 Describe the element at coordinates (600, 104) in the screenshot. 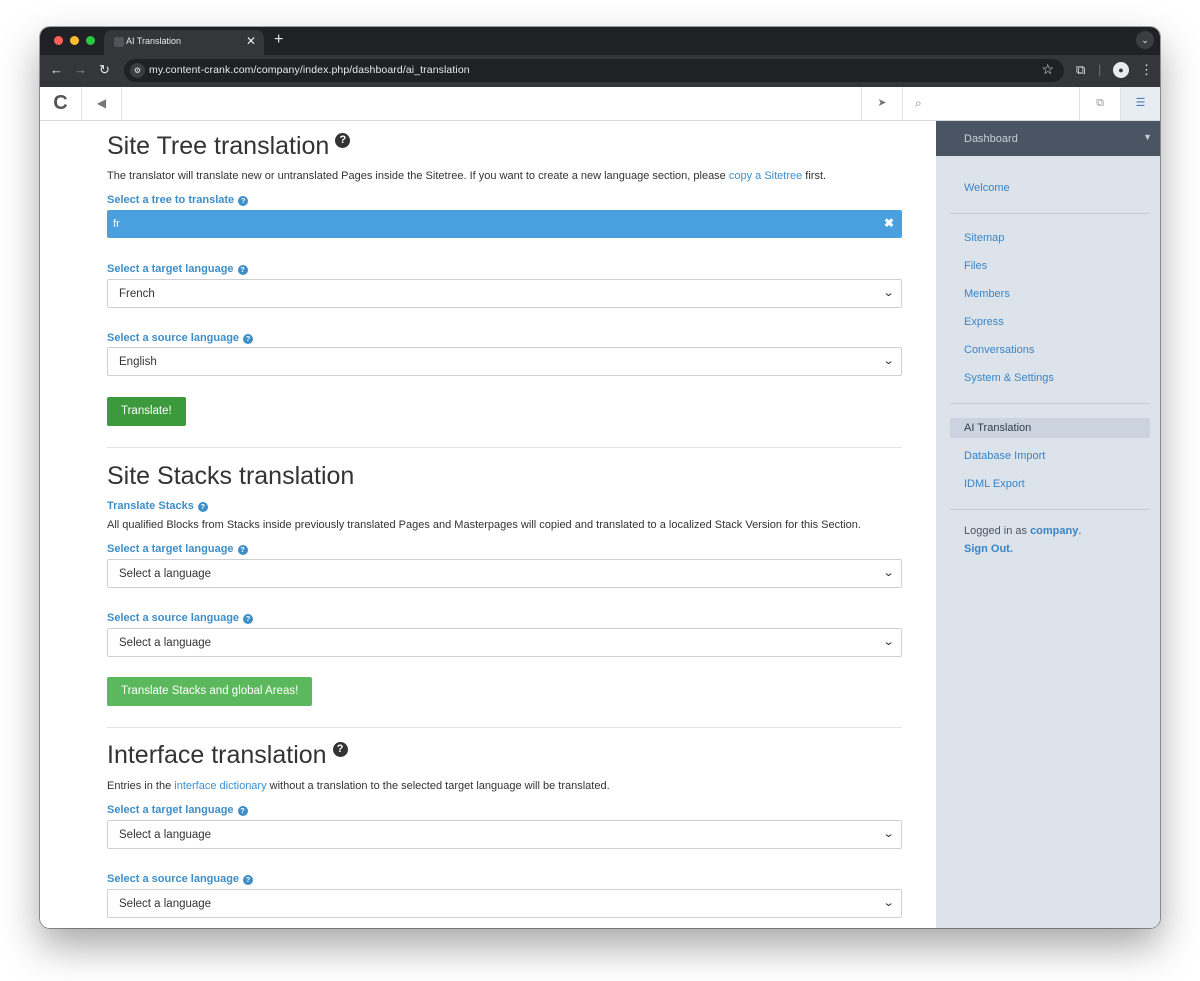

I see `cms-toolbar: C ◀ ➤ ⌕ ⧉ ☰` at that location.